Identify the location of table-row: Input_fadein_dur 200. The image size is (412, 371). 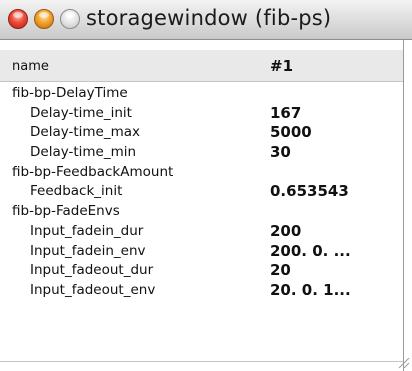
(201, 232).